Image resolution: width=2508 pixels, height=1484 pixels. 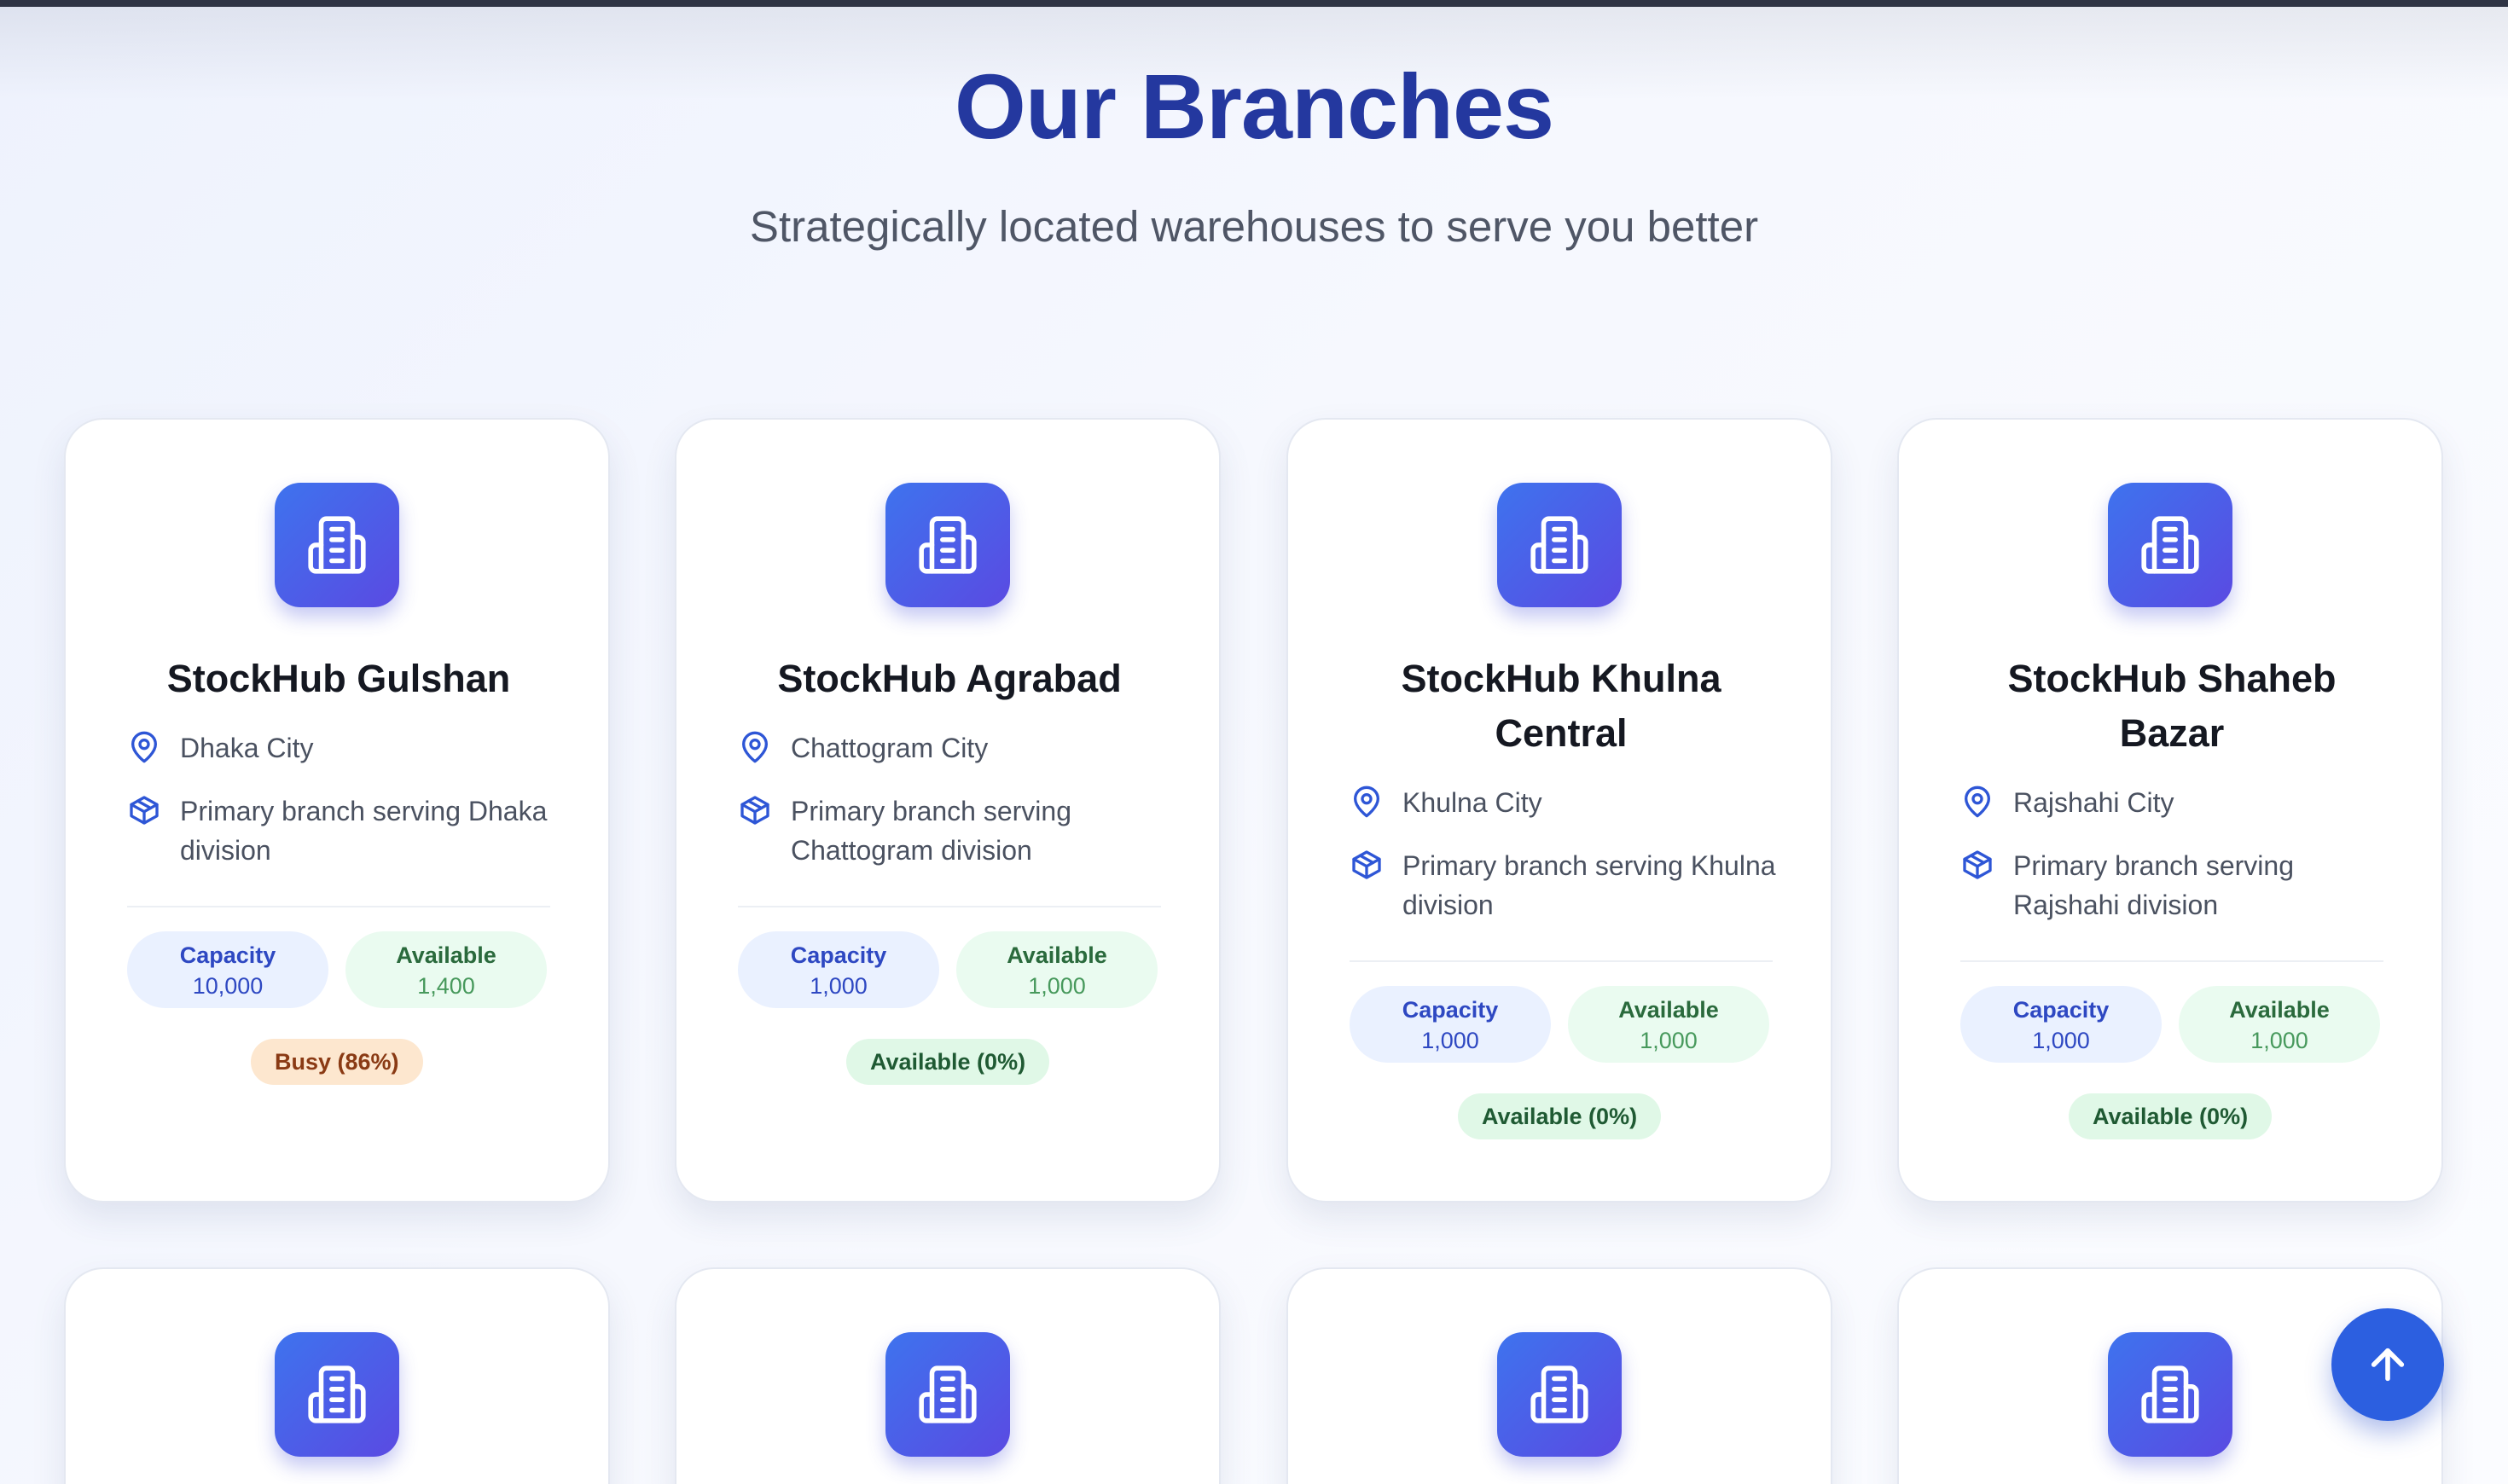 I want to click on top-bar, so click(x=1254, y=3).